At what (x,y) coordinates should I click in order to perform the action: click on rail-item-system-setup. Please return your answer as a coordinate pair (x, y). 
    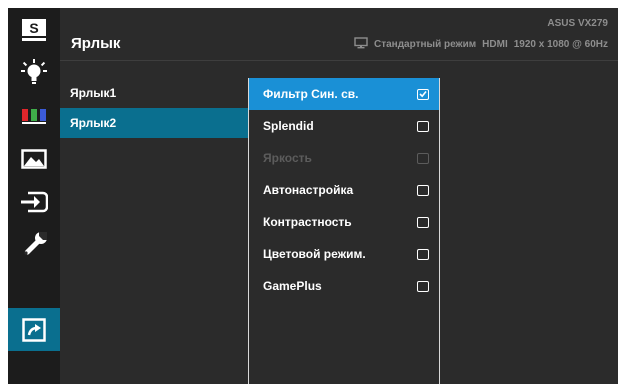
    Looking at the image, I should click on (34, 244).